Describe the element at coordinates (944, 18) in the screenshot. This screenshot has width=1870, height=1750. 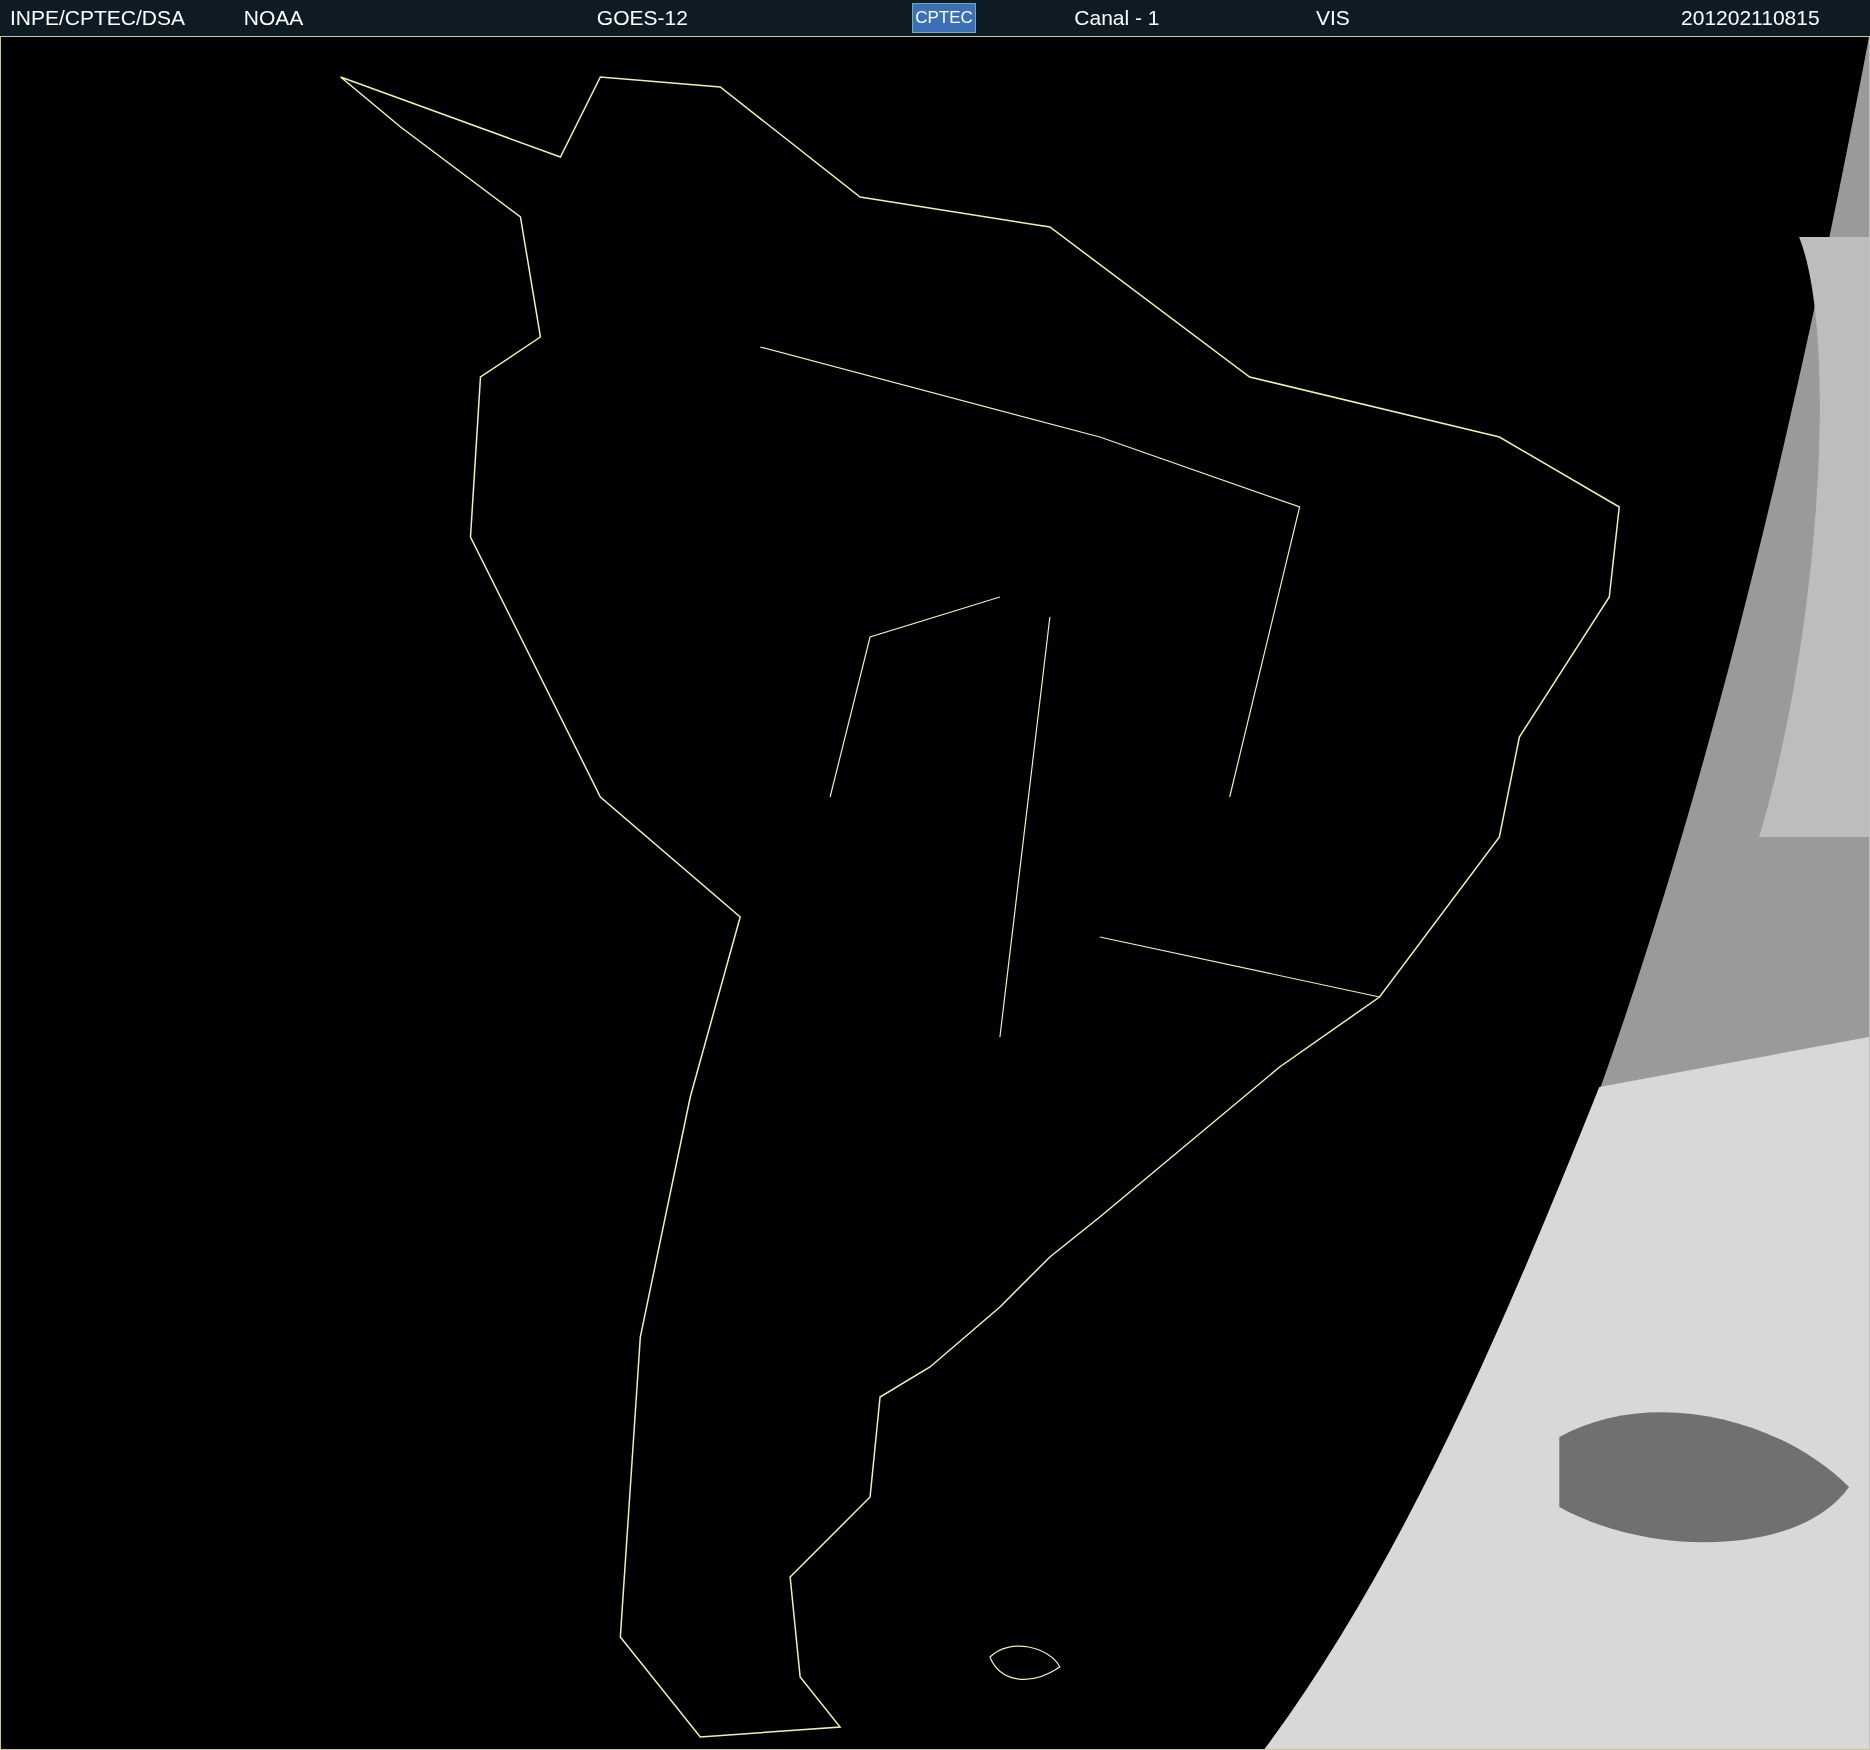
I see `logo: CPTEC` at that location.